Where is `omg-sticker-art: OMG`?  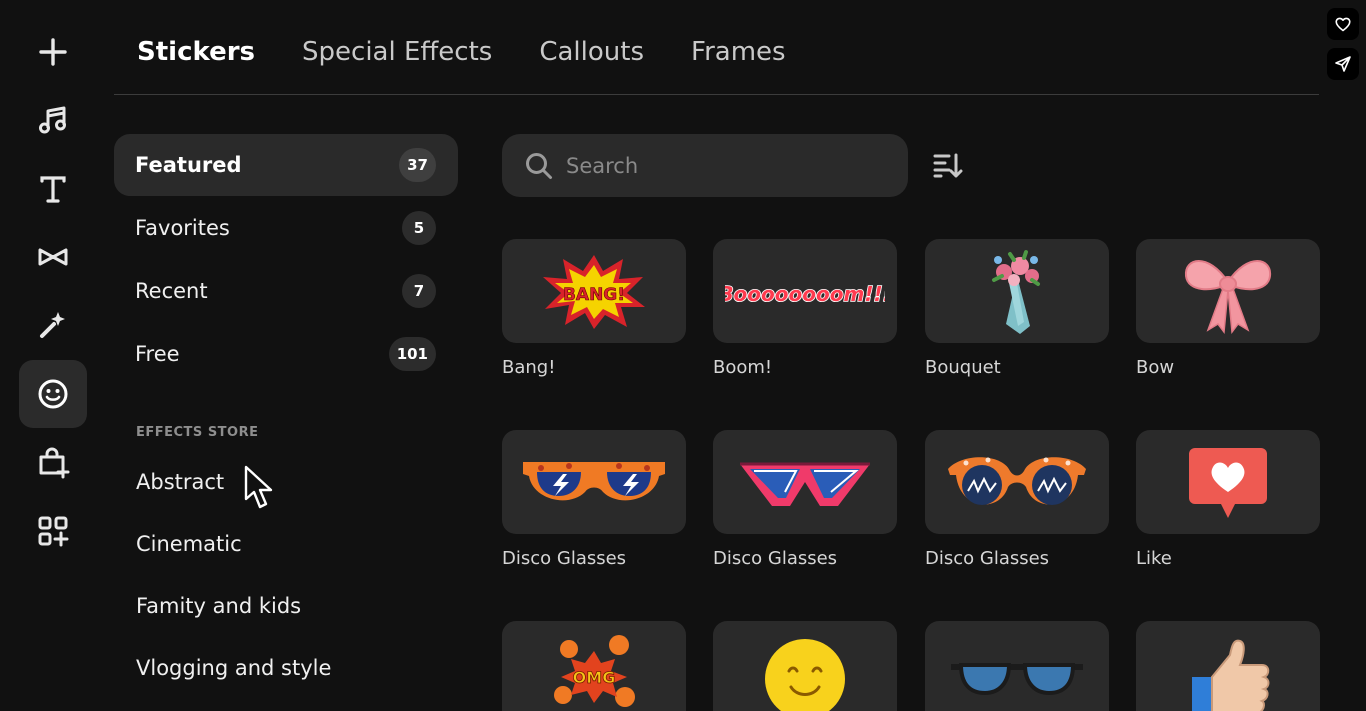 omg-sticker-art: OMG is located at coordinates (594, 671).